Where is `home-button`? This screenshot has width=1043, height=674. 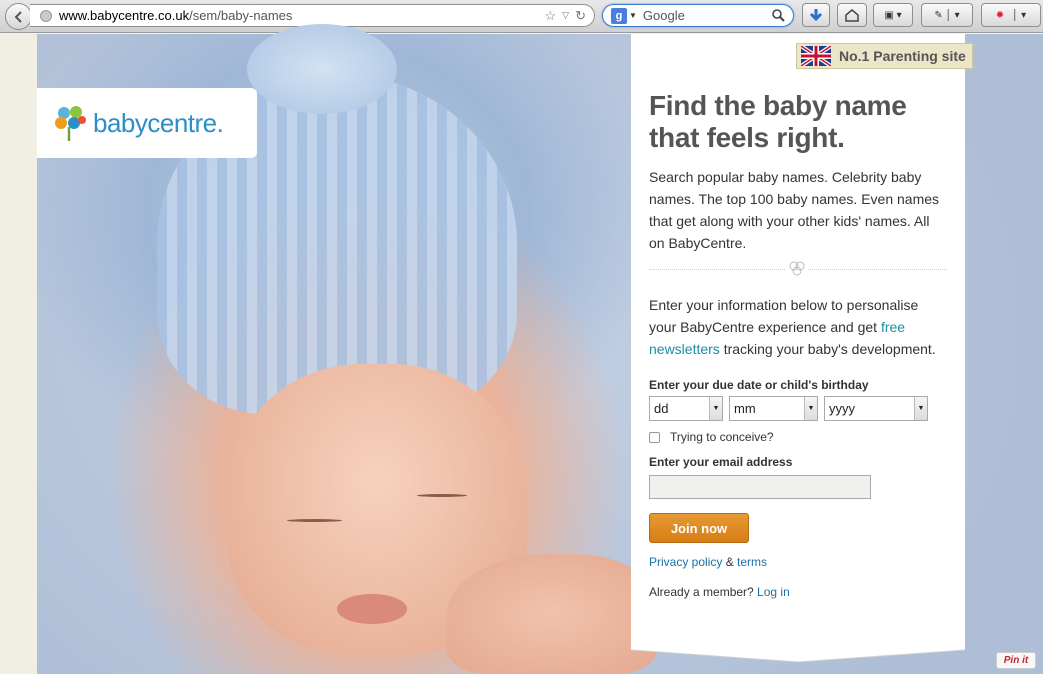 home-button is located at coordinates (852, 15).